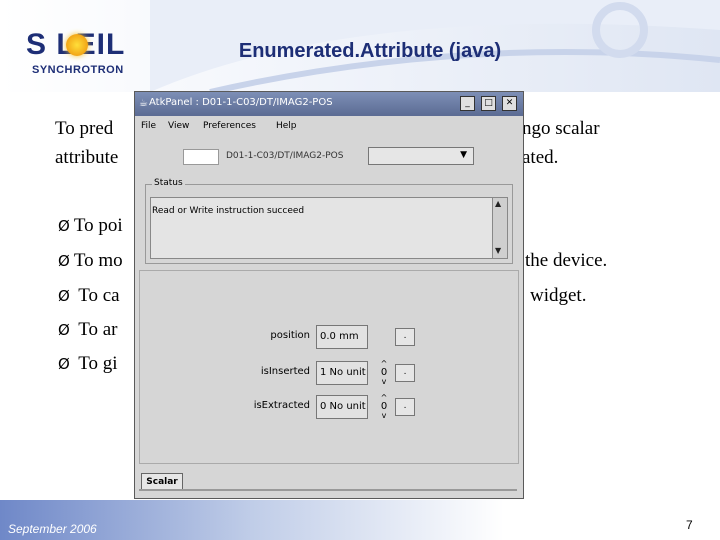 This screenshot has height=540, width=720. I want to click on body-line-1: To pred, so click(84, 128).